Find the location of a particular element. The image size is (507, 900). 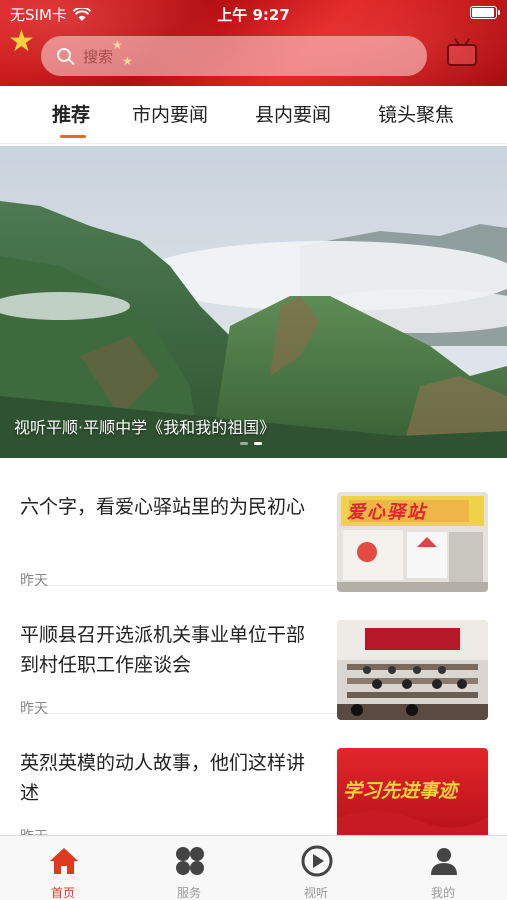

news-title: 平顺县召开选派机关事业单位干部到村任职工作座谈会 is located at coordinates (163, 650).